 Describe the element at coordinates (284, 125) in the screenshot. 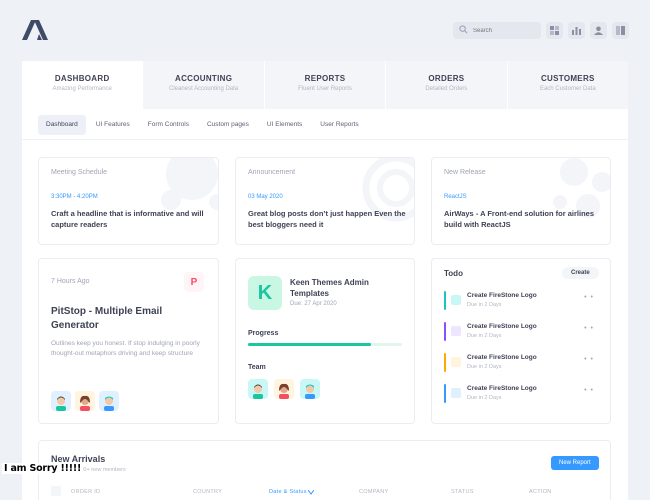

I see `subnav-ui-elements: UI Elements` at that location.